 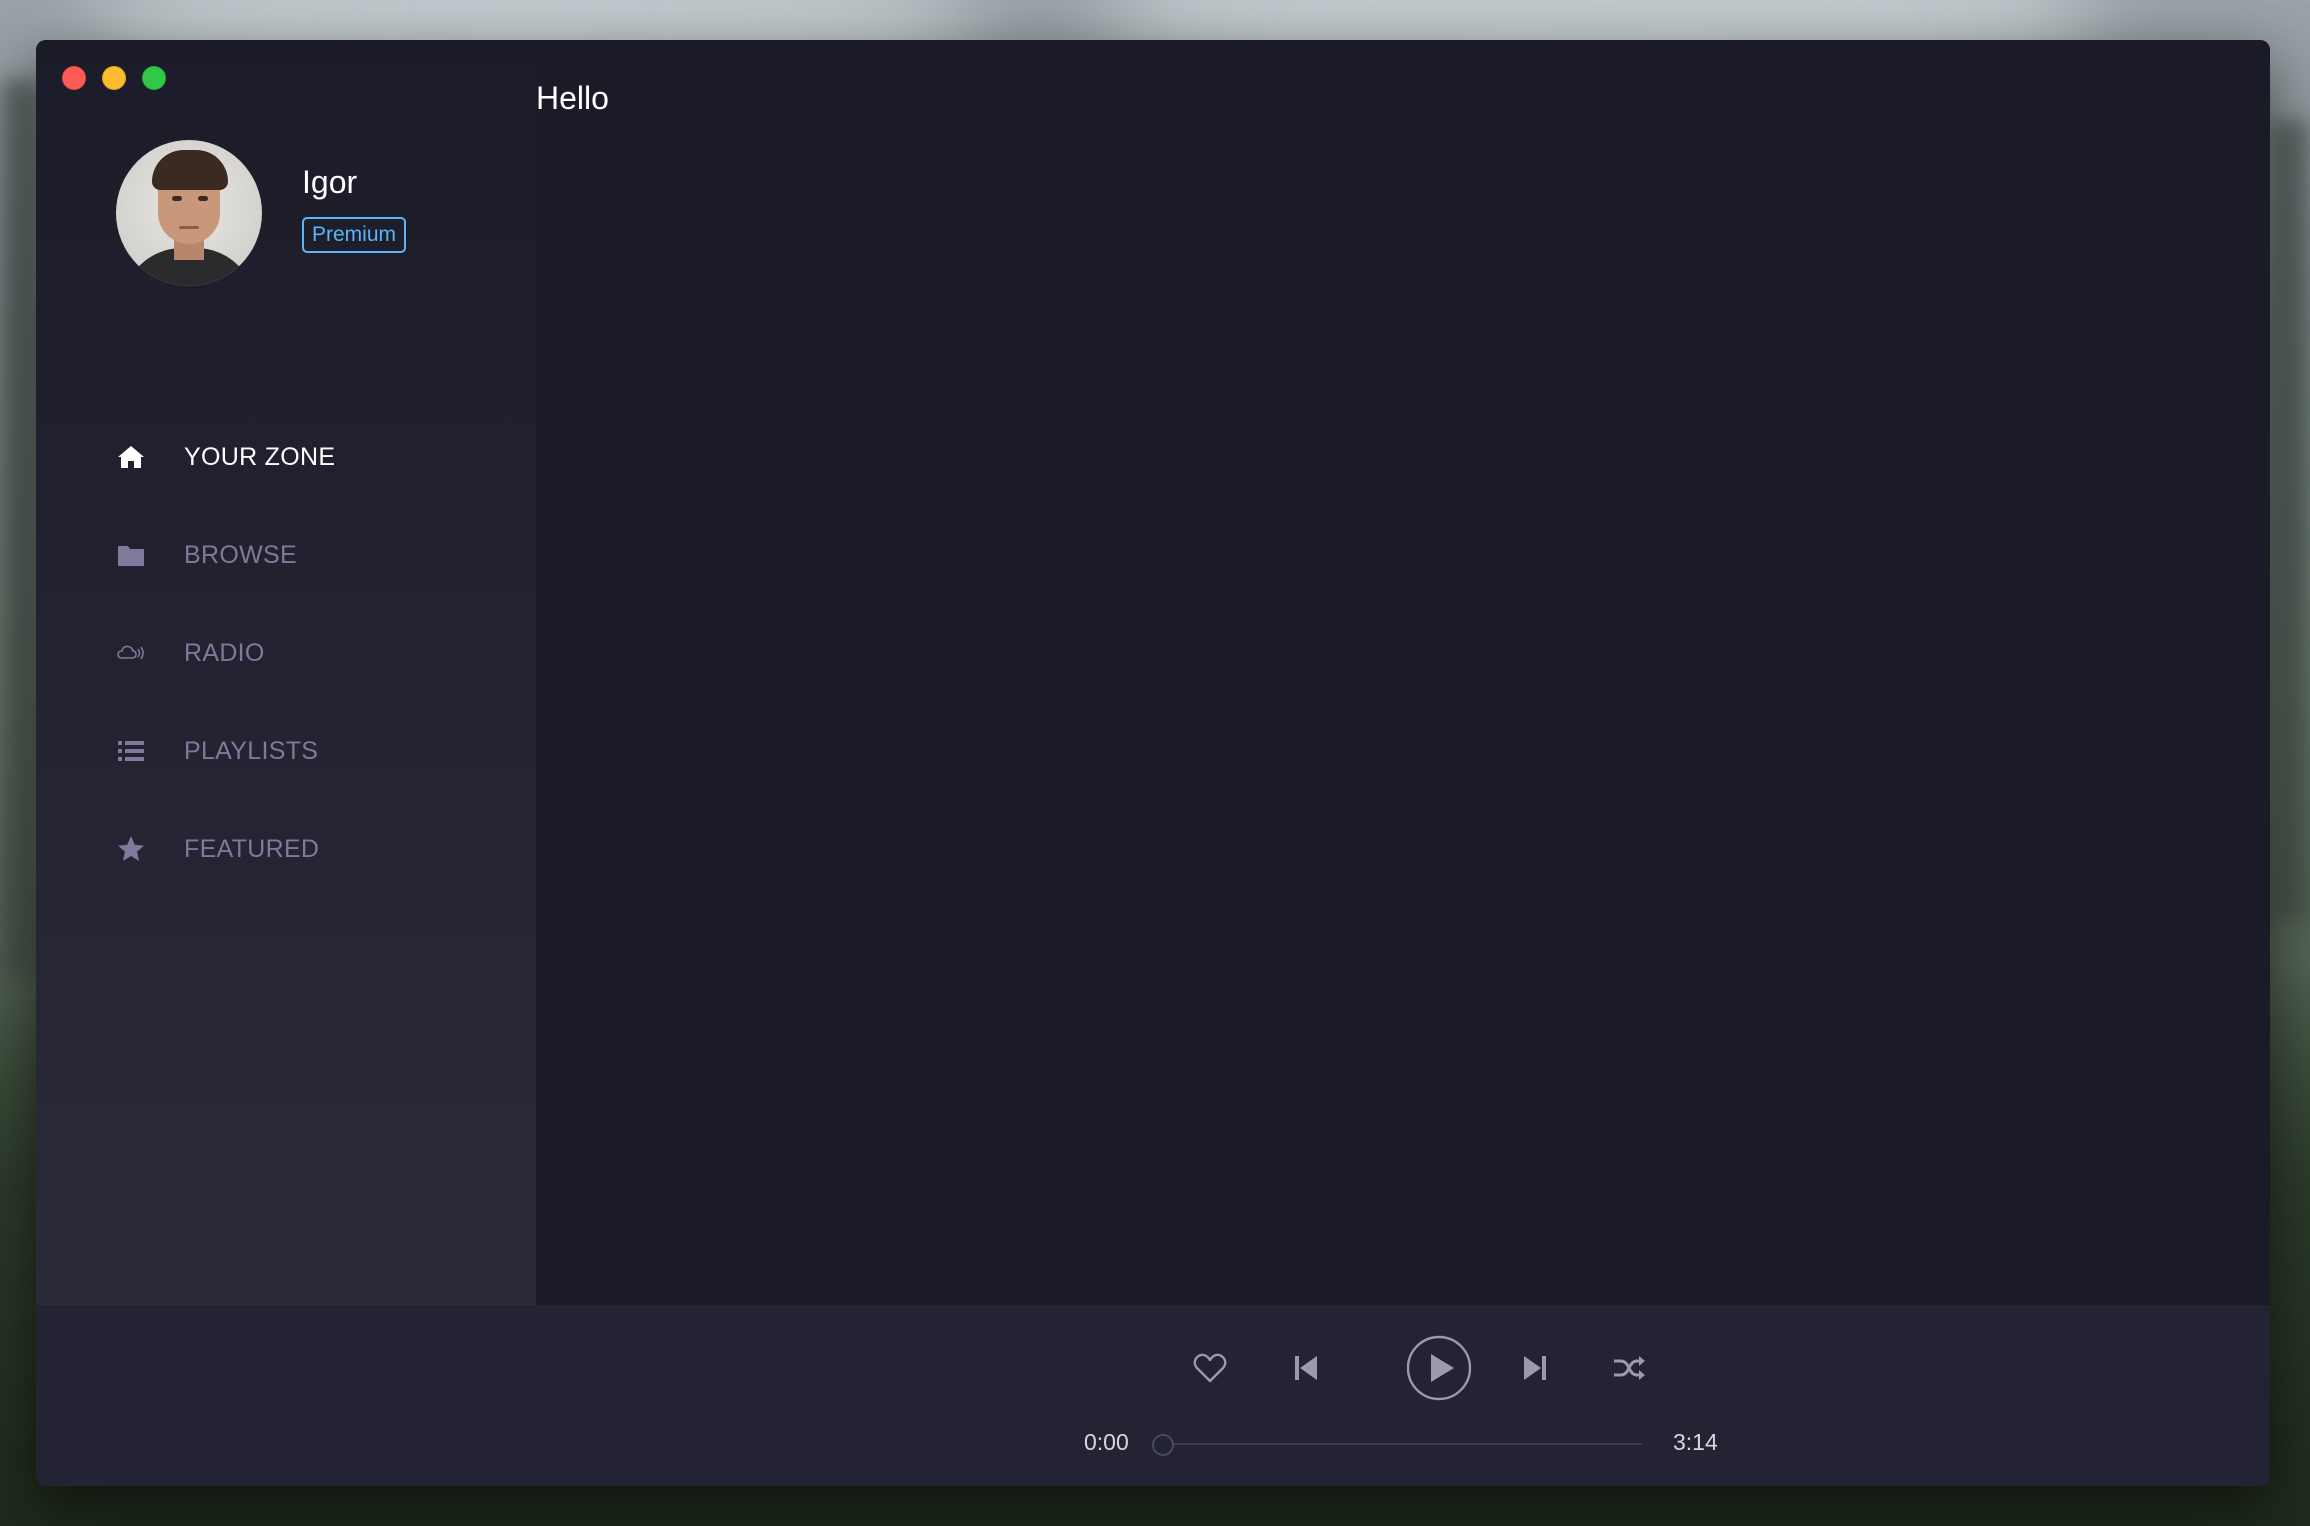 I want to click on cloud-radio-icon, so click(x=131, y=653).